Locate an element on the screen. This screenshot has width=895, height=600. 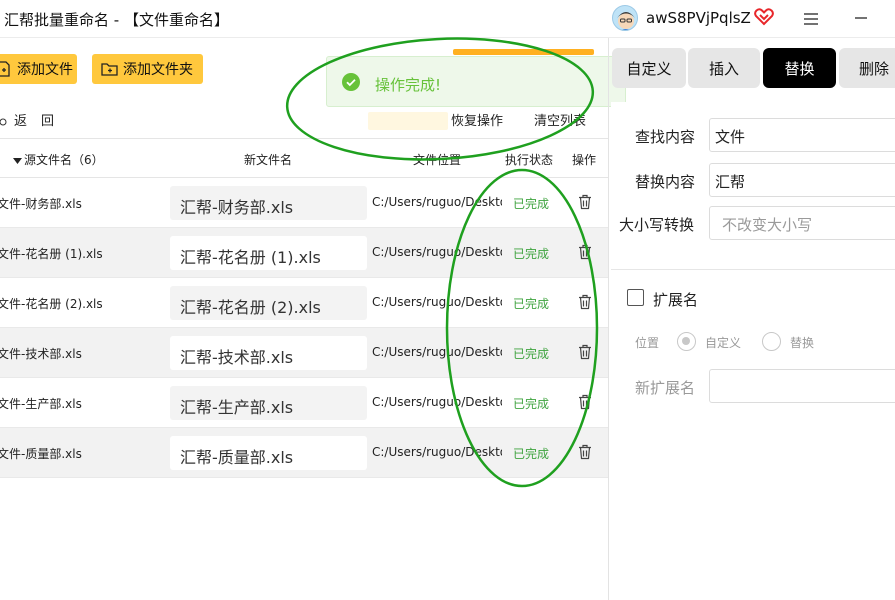
new-filename-field: 汇帮-财务部.xls is located at coordinates (268, 203).